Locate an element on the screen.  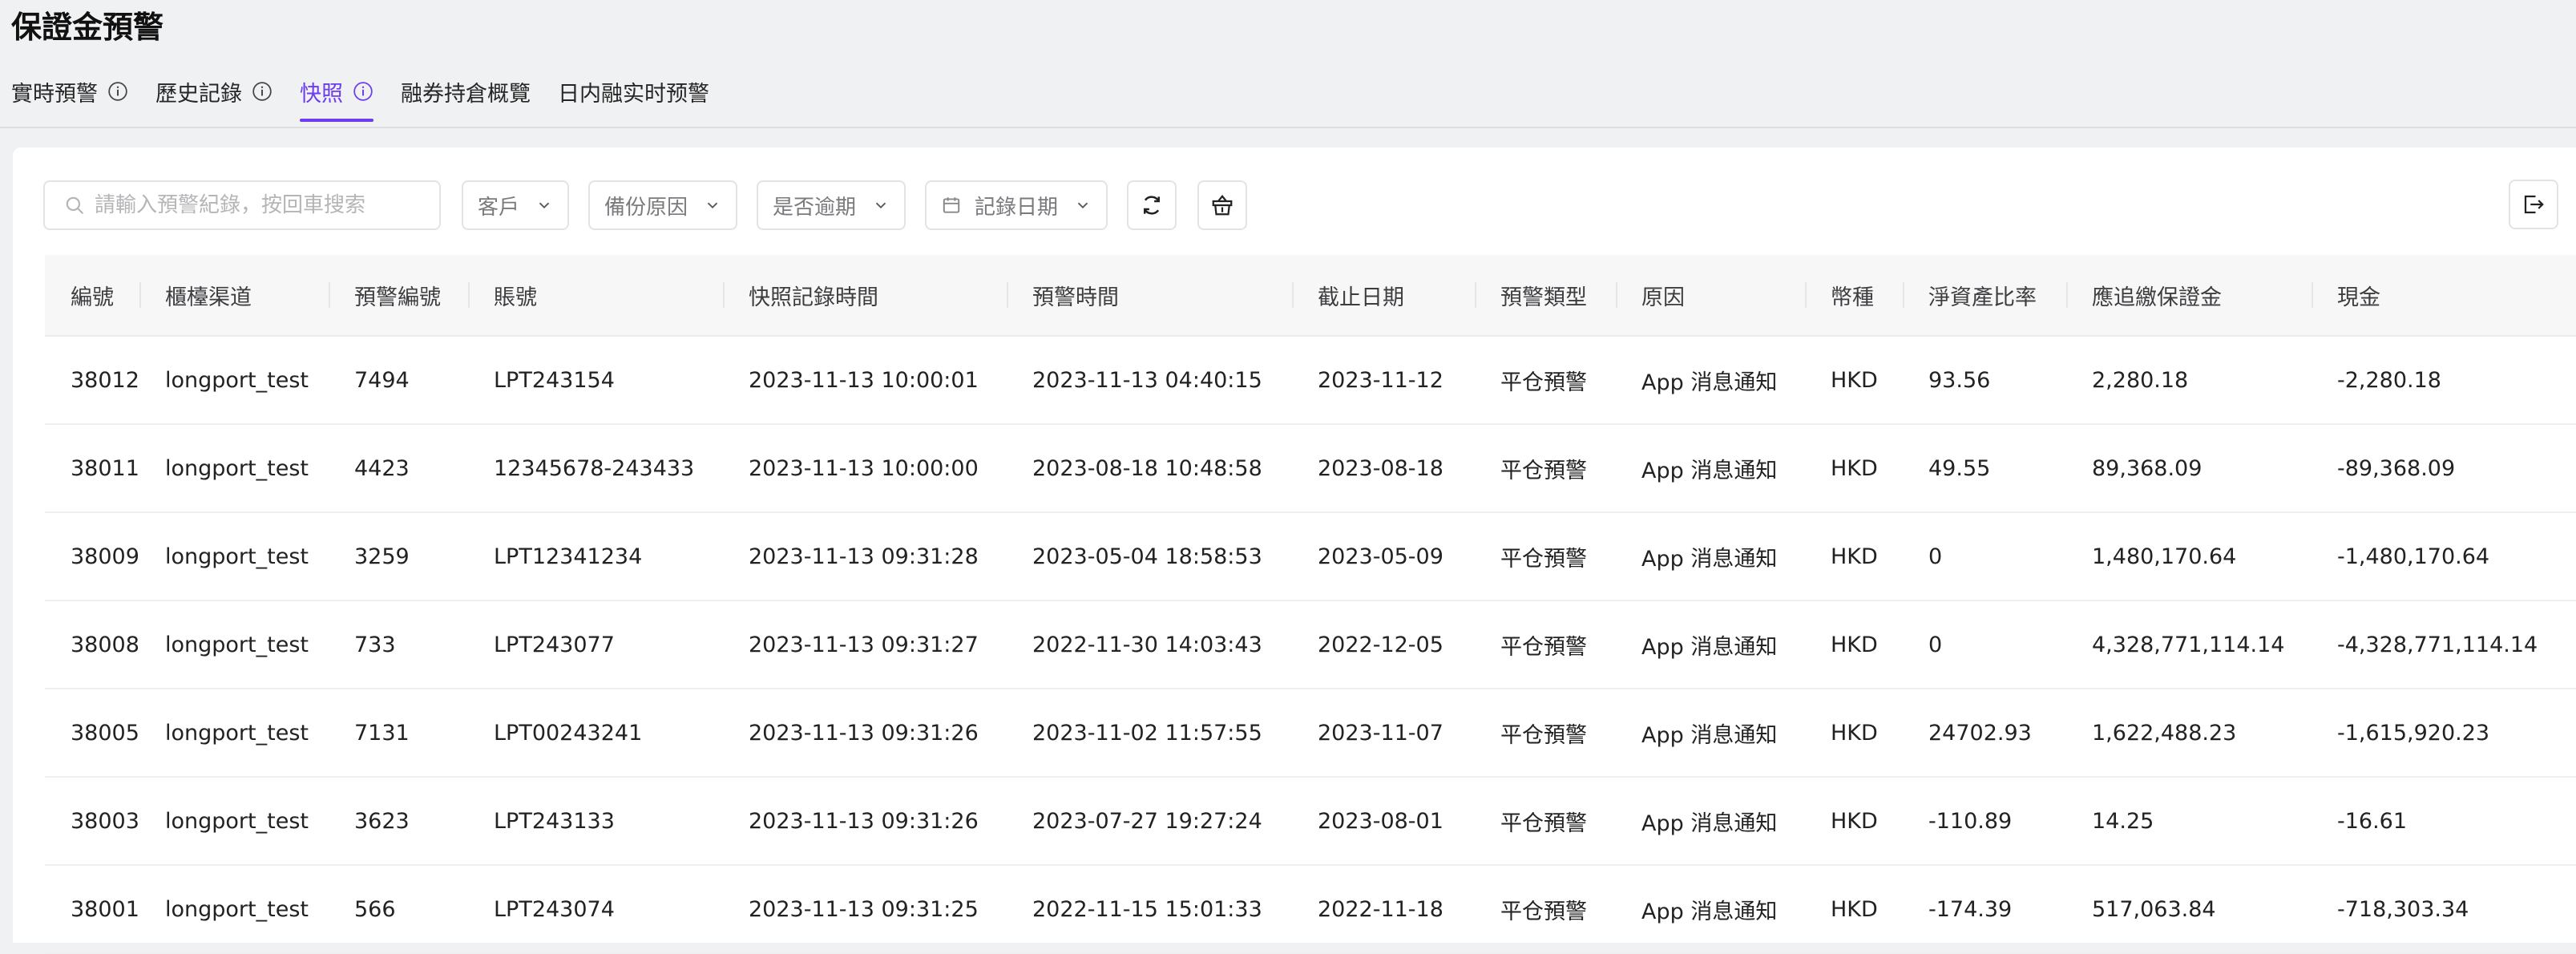
column-header: 賬號 is located at coordinates (596, 295).